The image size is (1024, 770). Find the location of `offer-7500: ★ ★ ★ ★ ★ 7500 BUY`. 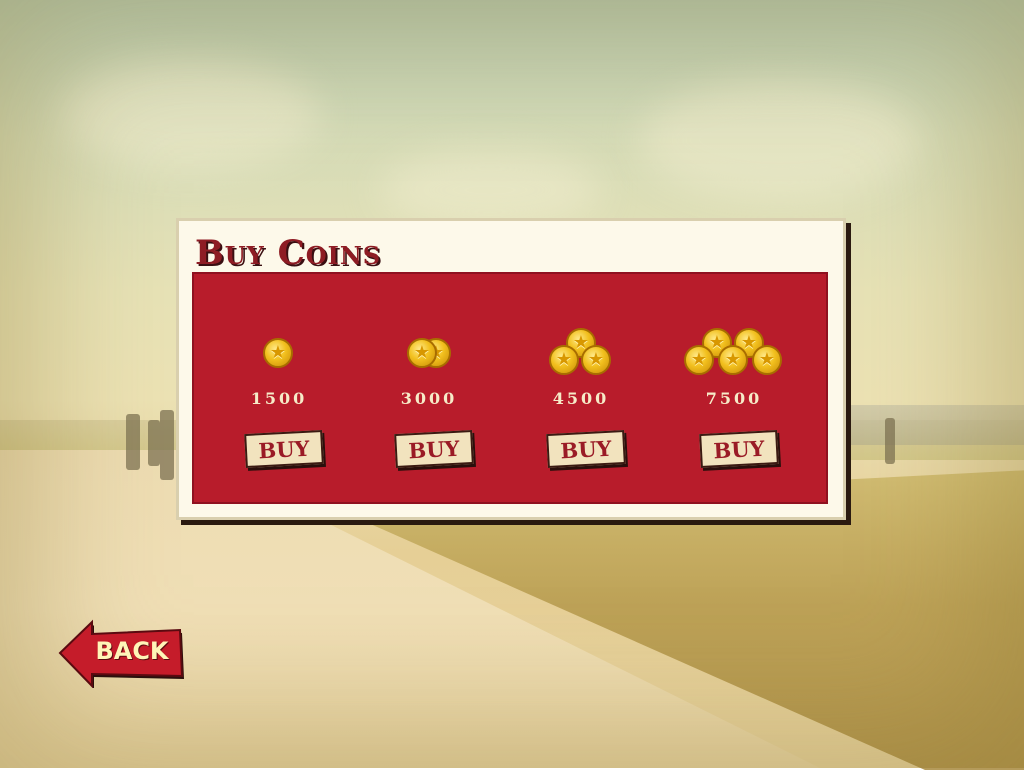

offer-7500: ★ ★ ★ ★ ★ 7500 BUY is located at coordinates (734, 388).